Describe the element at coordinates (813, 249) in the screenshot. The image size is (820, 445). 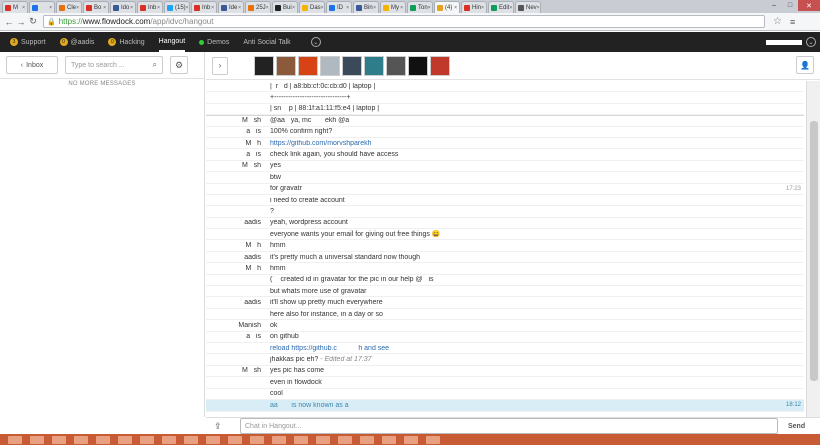
I see `message-scrollbar` at that location.